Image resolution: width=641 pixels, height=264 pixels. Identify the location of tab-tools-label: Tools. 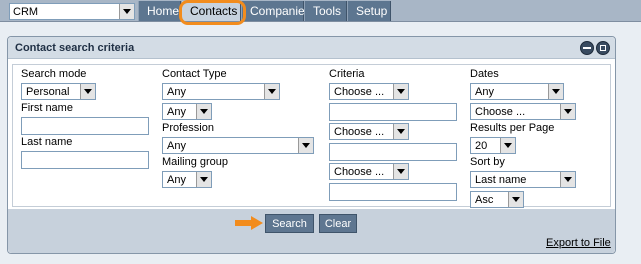
(327, 11).